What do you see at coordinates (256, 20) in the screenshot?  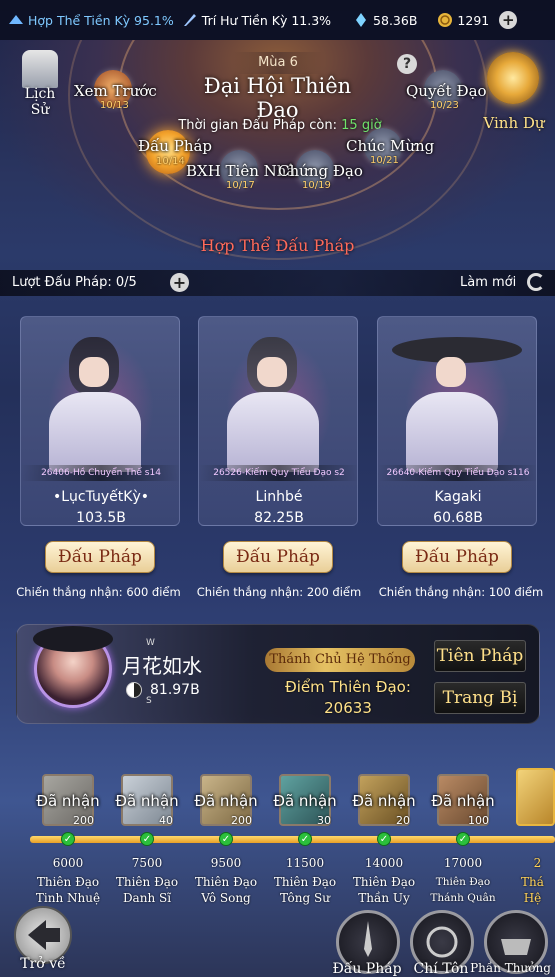 I see `tri-progress: Trí Hư Tiền Kỳ 11.3%` at bounding box center [256, 20].